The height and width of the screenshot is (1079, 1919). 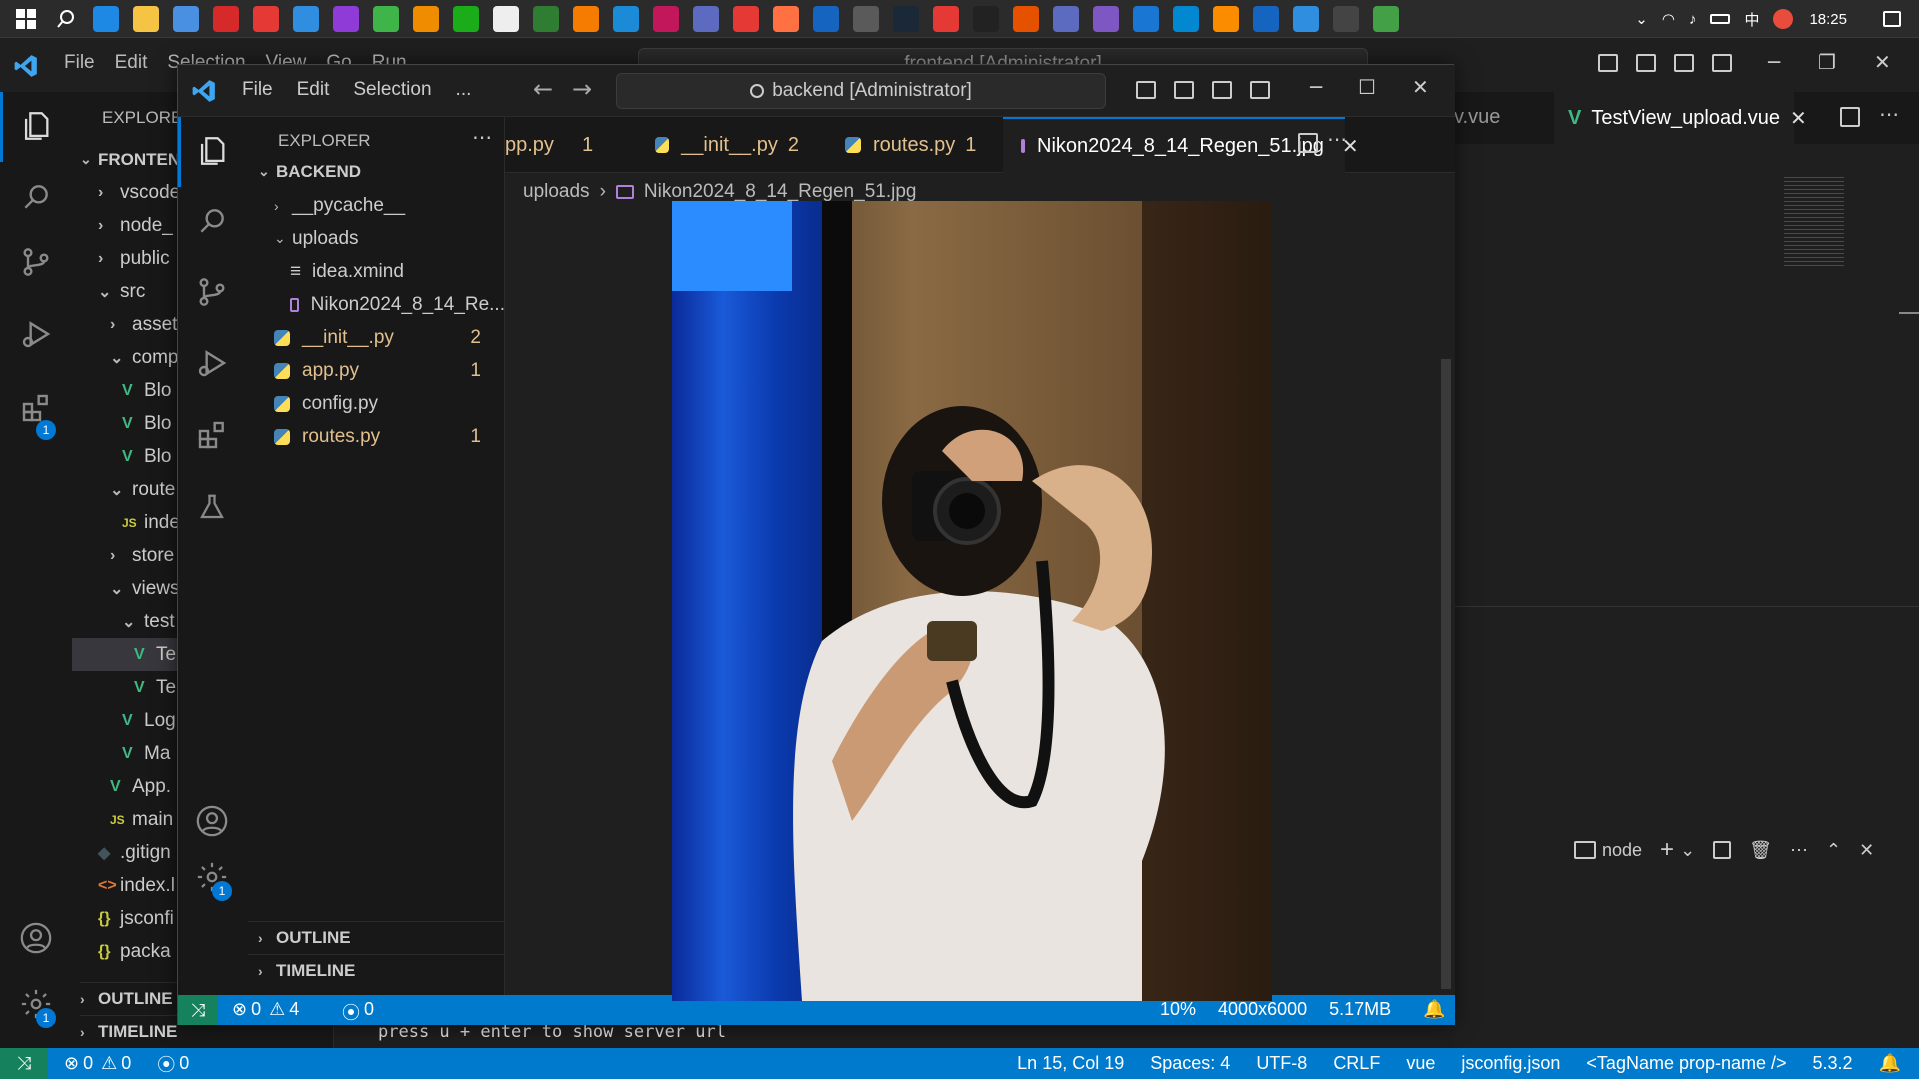 What do you see at coordinates (482, 137) in the screenshot?
I see `explorer-more-icon: ⋯` at bounding box center [482, 137].